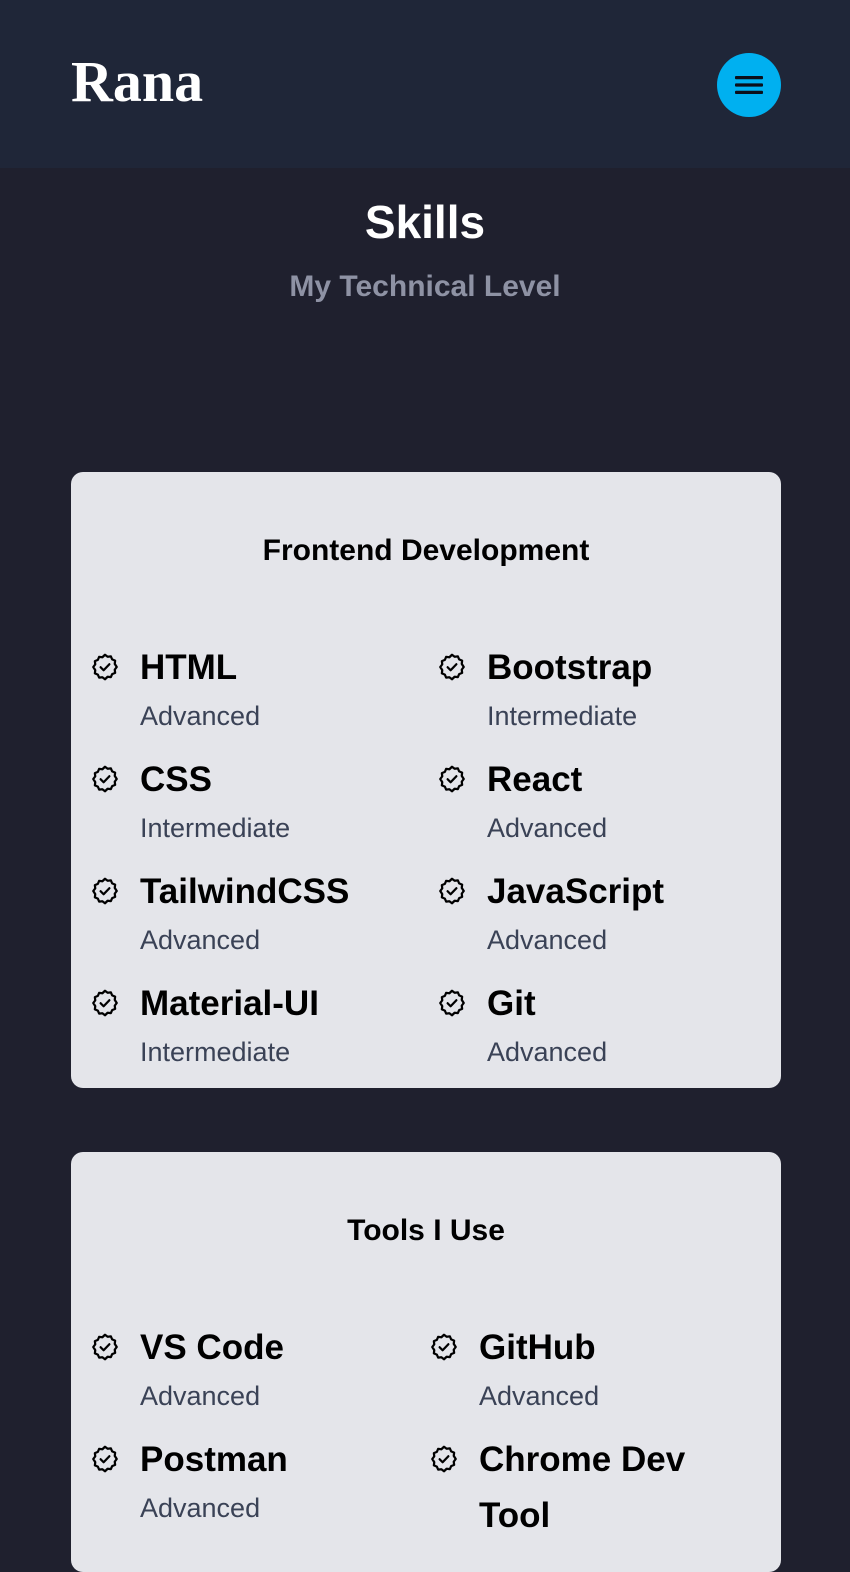 This screenshot has height=1572, width=850. What do you see at coordinates (212, 1347) in the screenshot?
I see `skill-name: VS Code` at bounding box center [212, 1347].